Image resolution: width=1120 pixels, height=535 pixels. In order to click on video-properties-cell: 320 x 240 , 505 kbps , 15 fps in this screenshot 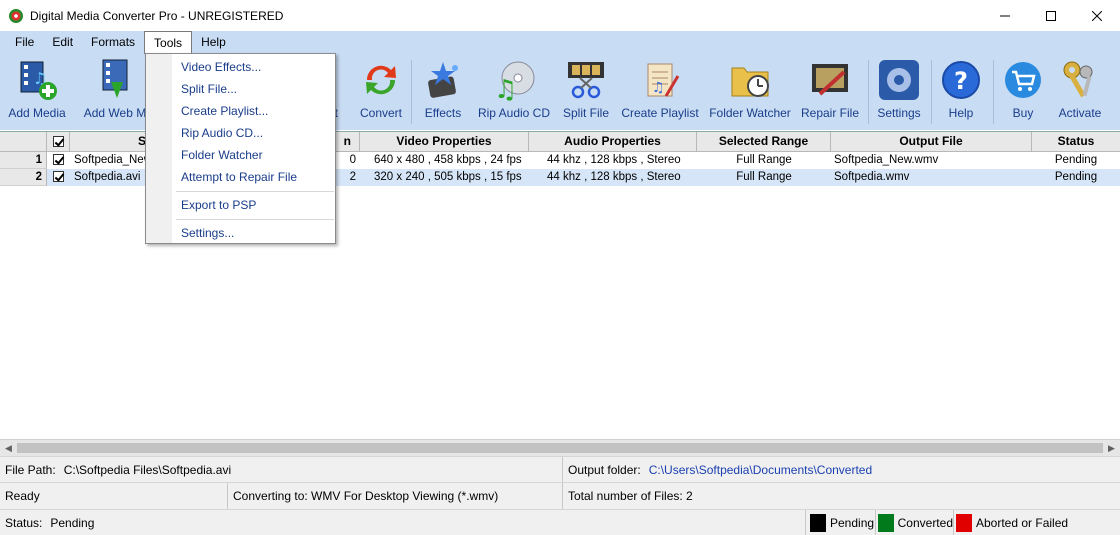, I will do `click(448, 177)`.